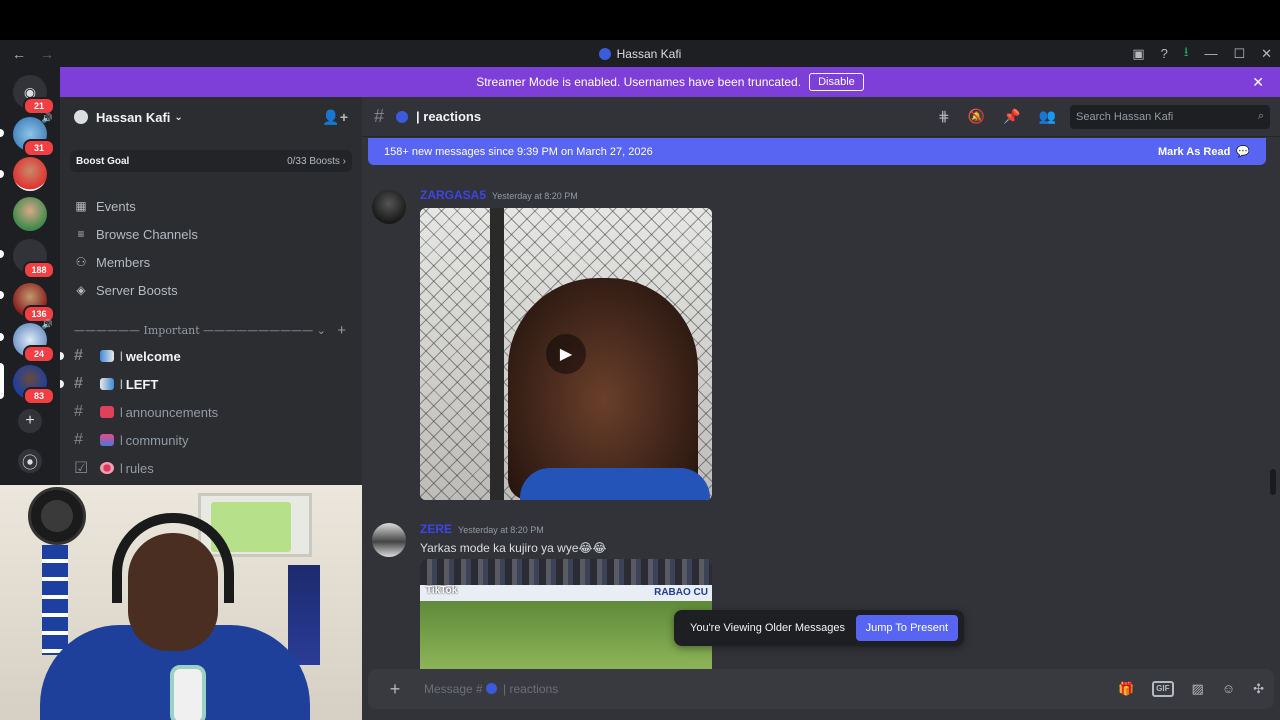  Describe the element at coordinates (604, 53) in the screenshot. I see `server-icon` at that location.